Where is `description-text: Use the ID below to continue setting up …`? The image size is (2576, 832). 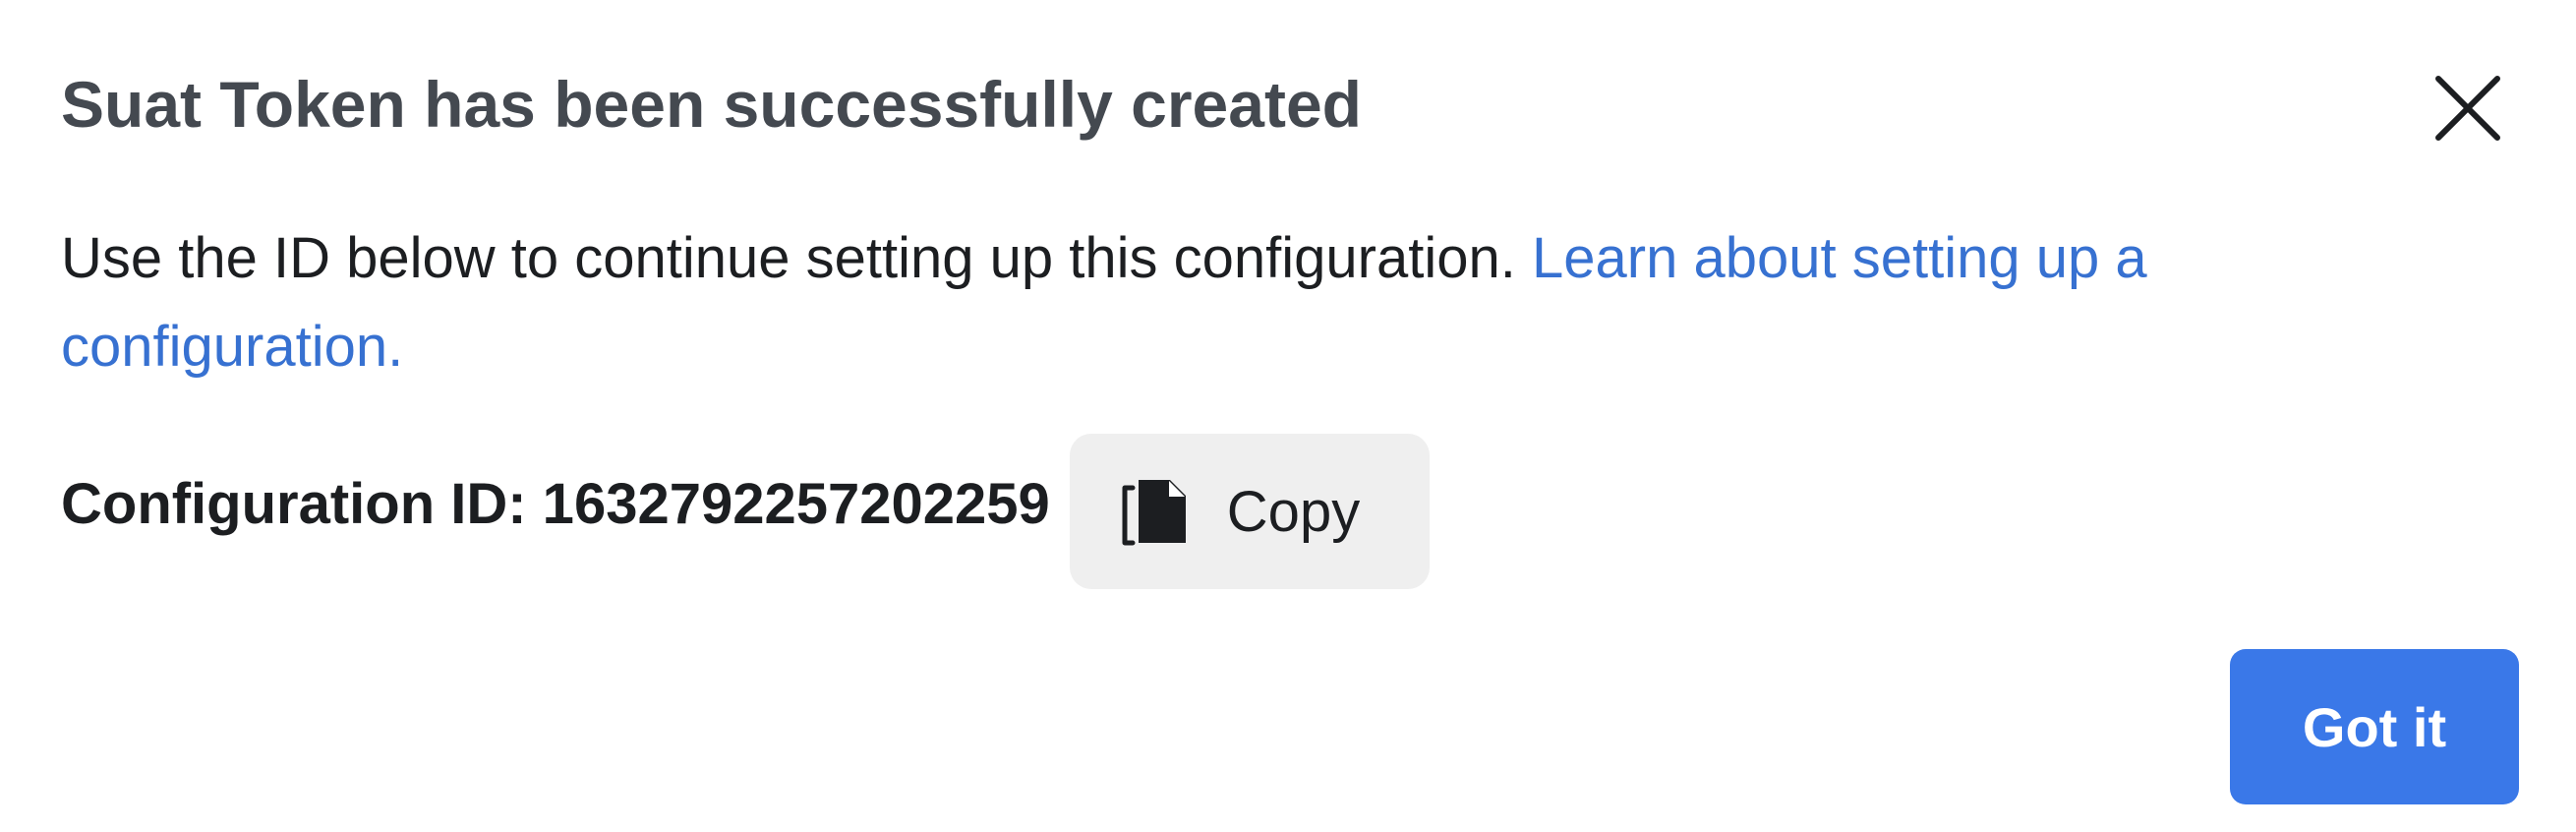 description-text: Use the ID below to continue setting up … is located at coordinates (796, 258).